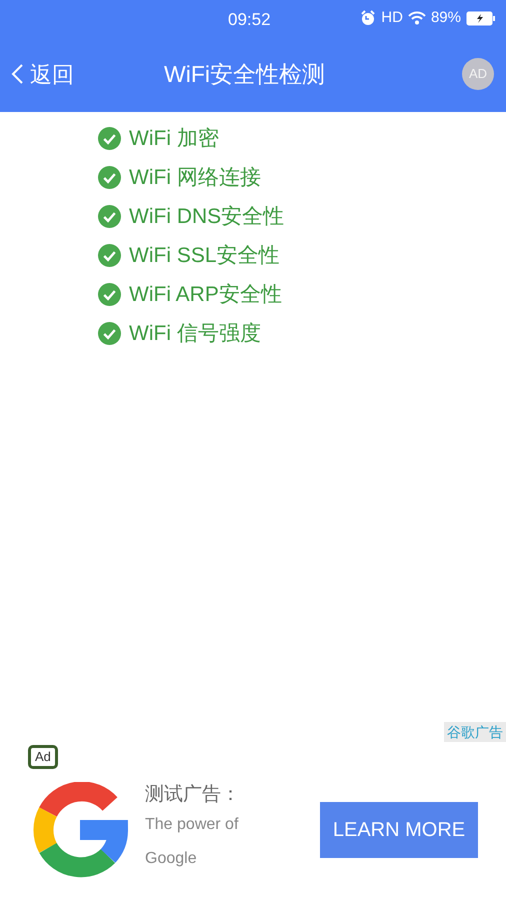  What do you see at coordinates (205, 295) in the screenshot?
I see `check-label: WiFi ARP安全性` at bounding box center [205, 295].